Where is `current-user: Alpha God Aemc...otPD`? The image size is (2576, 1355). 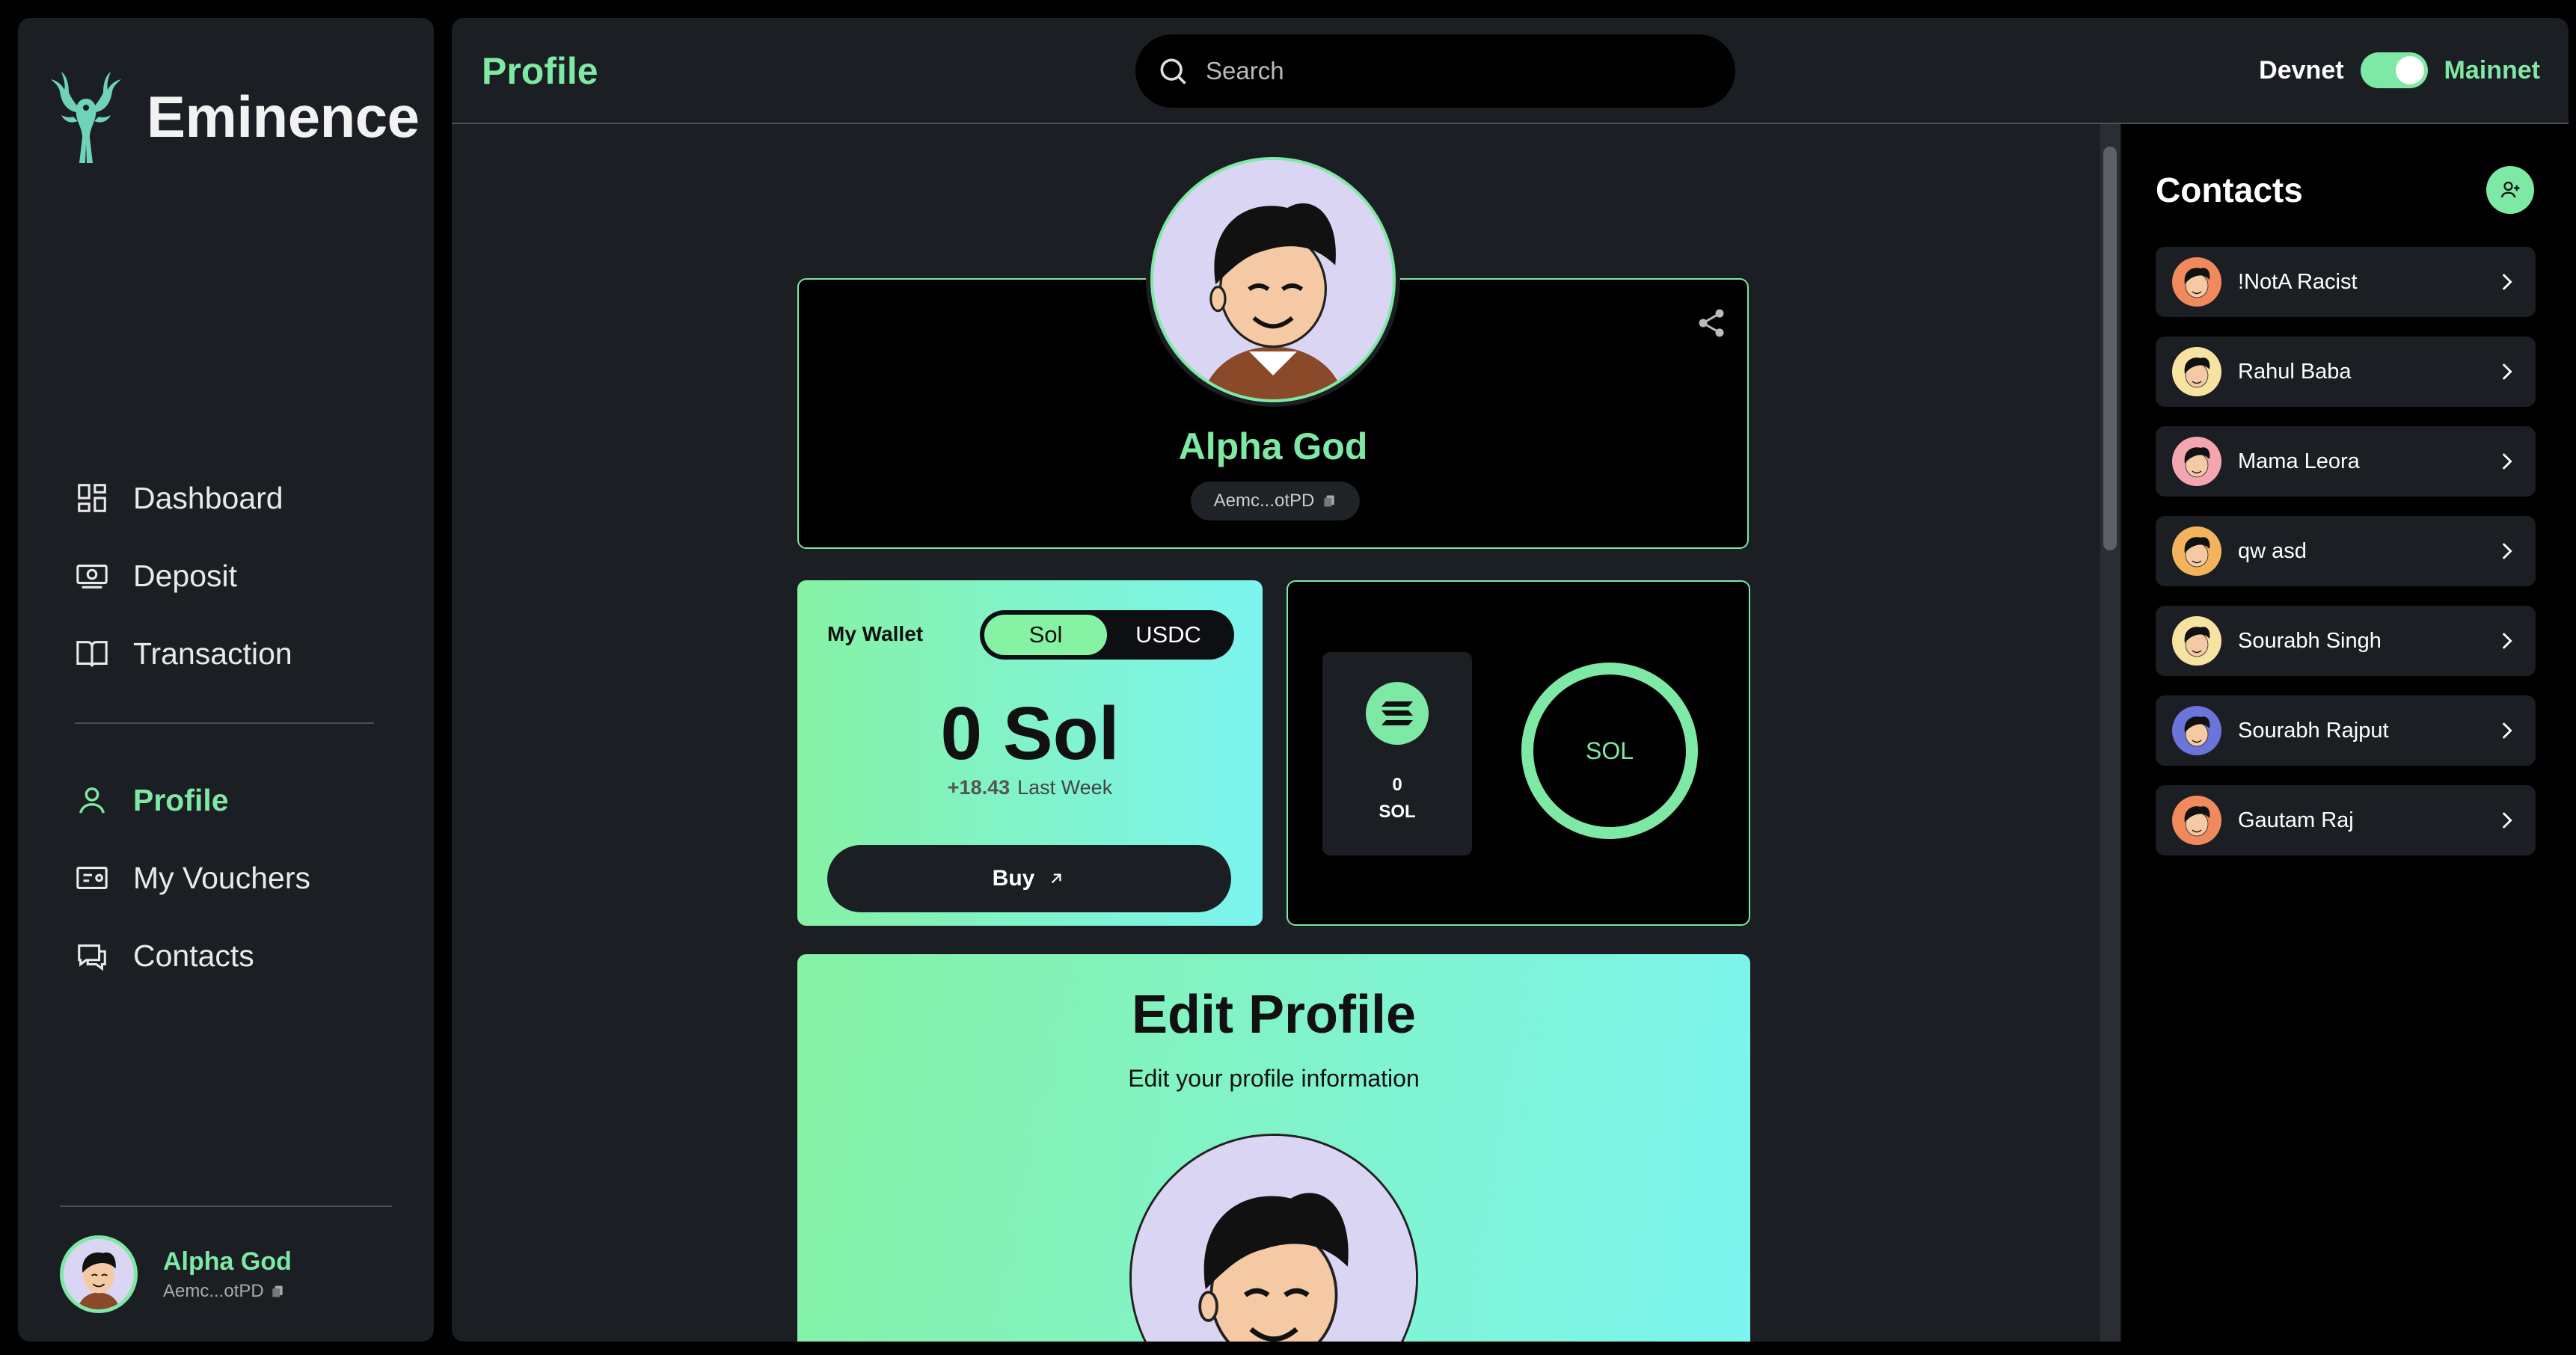
current-user: Alpha God Aemc...otPD is located at coordinates (176, 1274).